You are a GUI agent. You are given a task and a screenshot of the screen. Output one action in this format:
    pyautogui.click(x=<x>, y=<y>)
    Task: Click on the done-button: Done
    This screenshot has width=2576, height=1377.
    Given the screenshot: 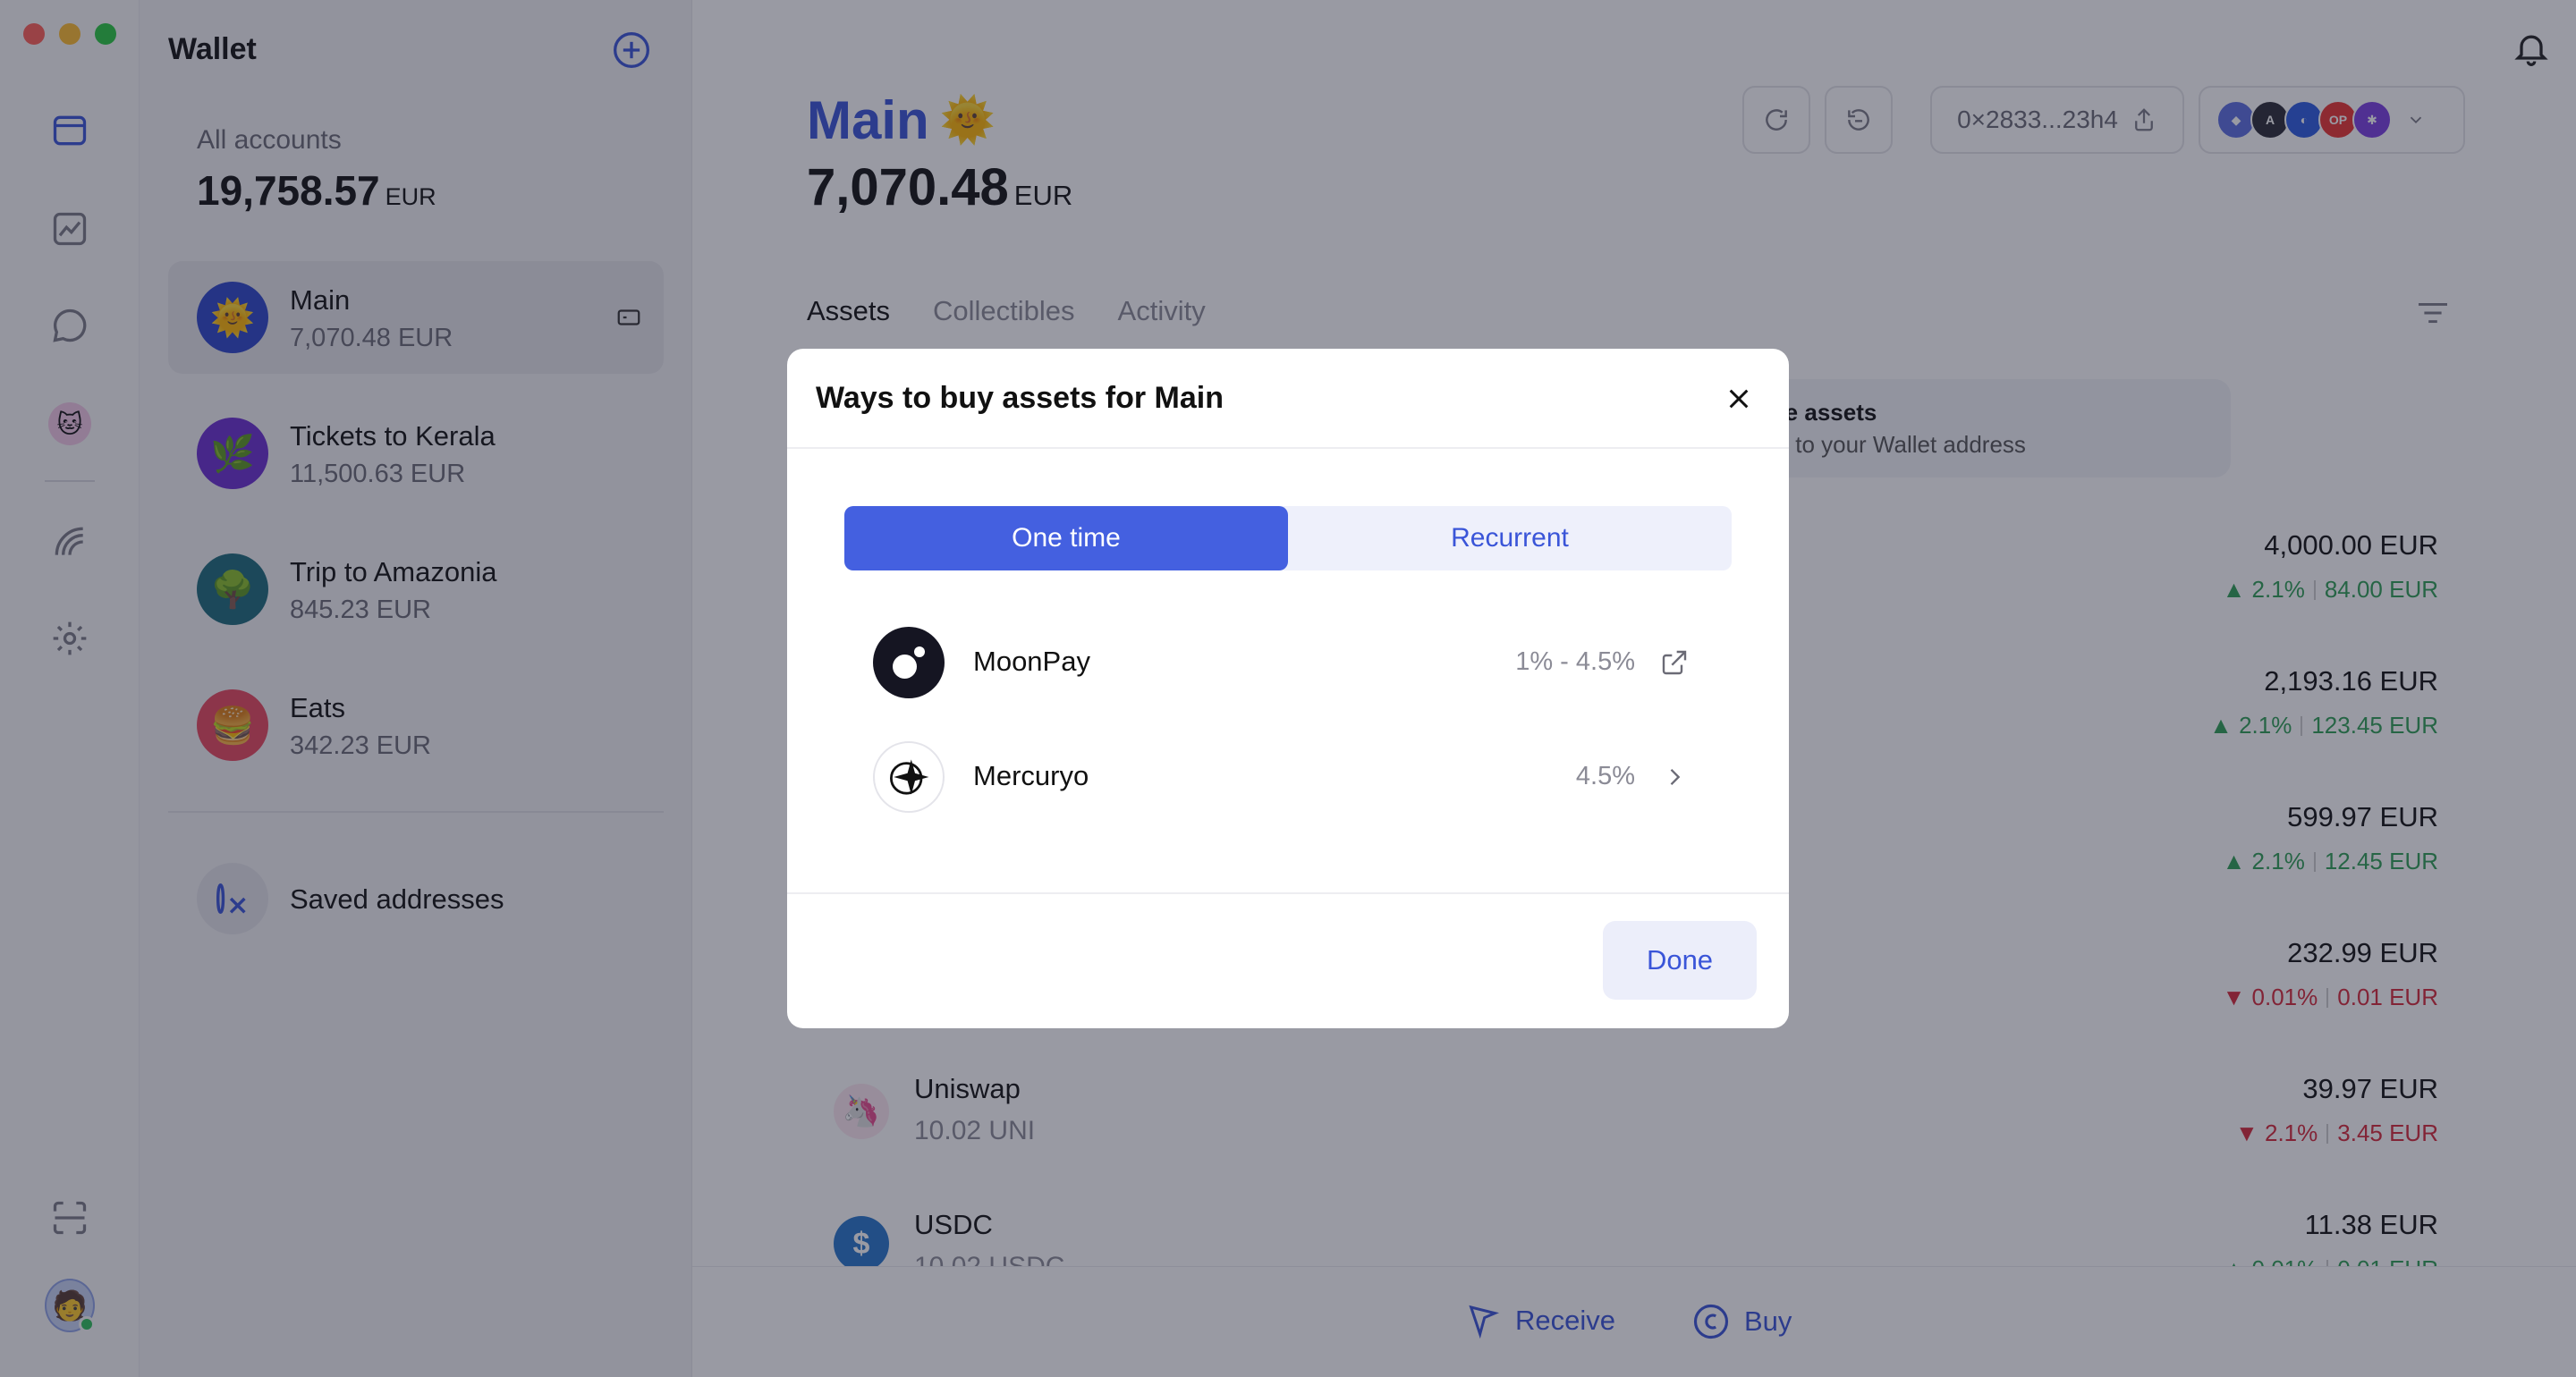 What is the action you would take?
    pyautogui.click(x=1680, y=960)
    